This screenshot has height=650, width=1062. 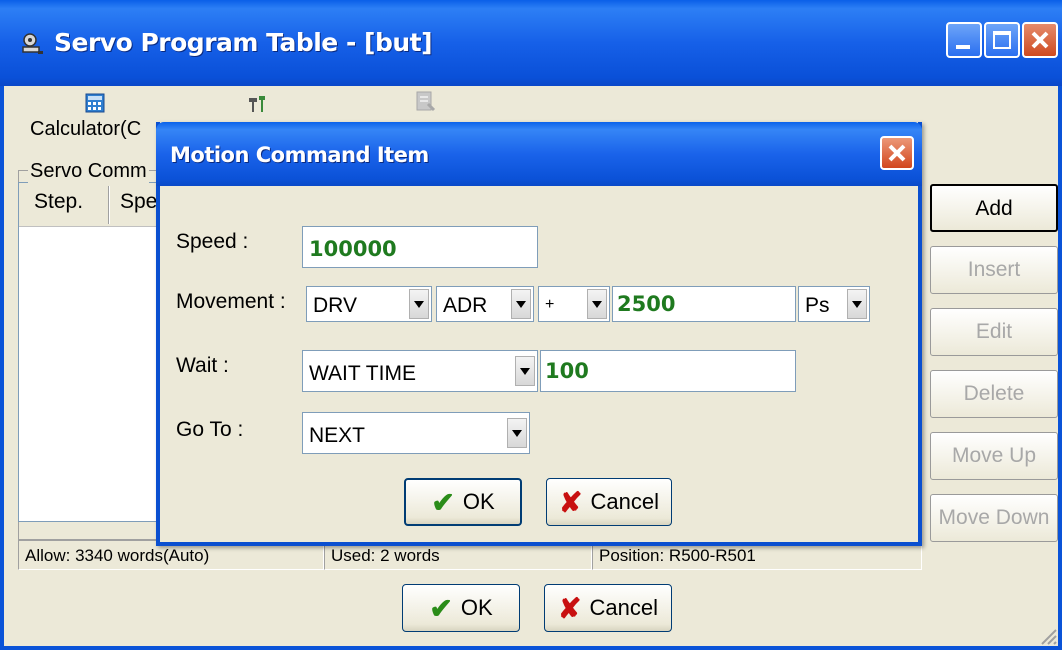 I want to click on window-title: Servo Program Table - [but], so click(x=243, y=42).